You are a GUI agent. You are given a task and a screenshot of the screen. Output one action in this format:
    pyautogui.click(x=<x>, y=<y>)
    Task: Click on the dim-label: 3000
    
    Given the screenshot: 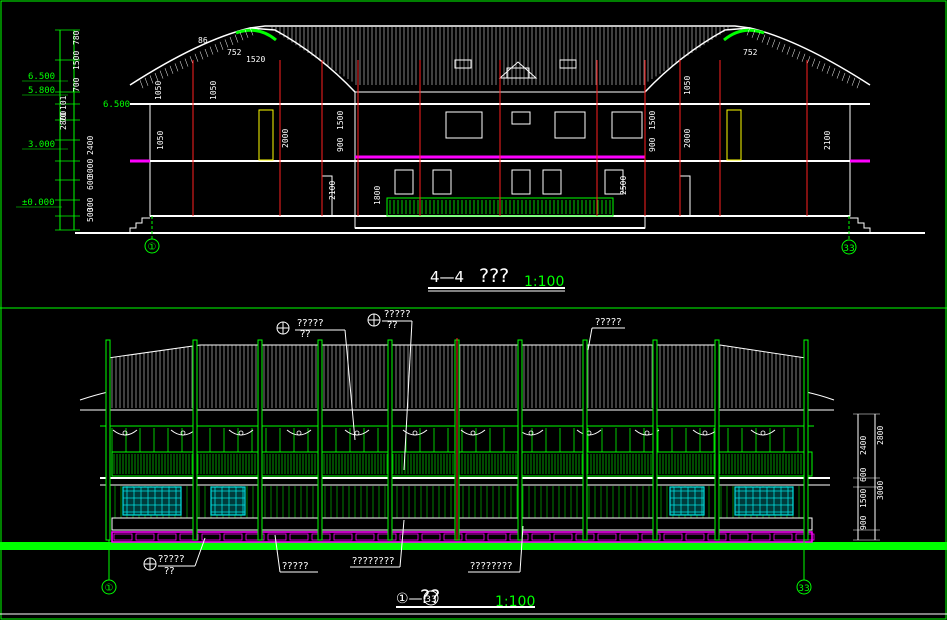 What is the action you would take?
    pyautogui.click(x=90, y=168)
    